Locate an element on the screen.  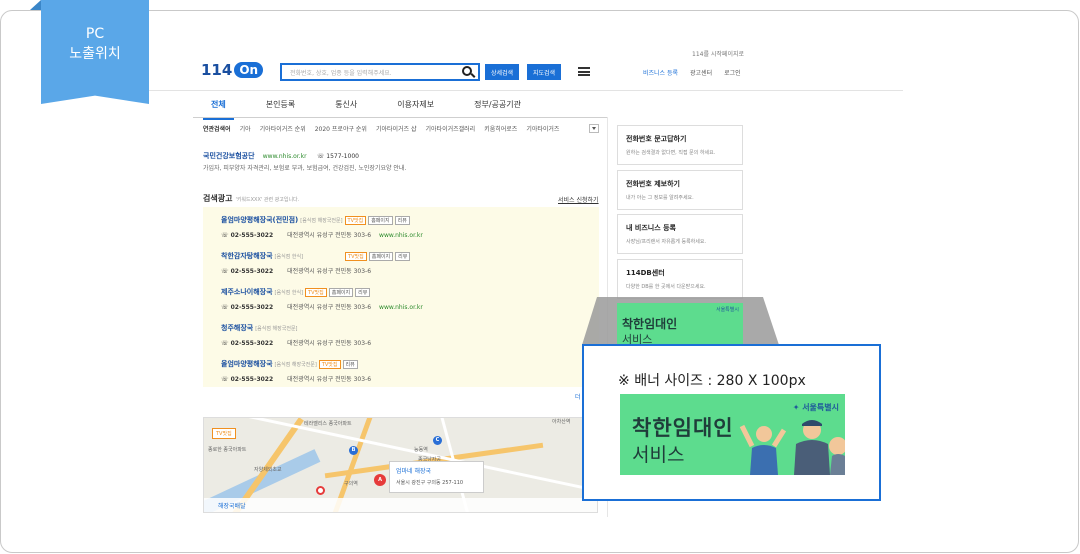
side-card-db-center: 114DB센터 다양한 DB를 한 곳에서 다운받으세요. is located at coordinates (680, 279).